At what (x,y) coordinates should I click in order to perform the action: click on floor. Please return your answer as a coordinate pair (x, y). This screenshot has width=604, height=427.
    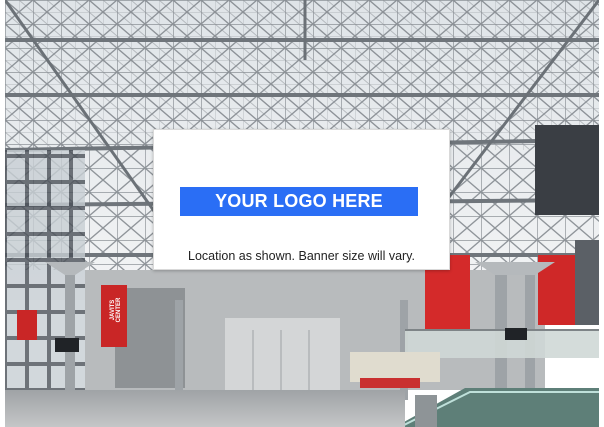
    Looking at the image, I should click on (205, 408).